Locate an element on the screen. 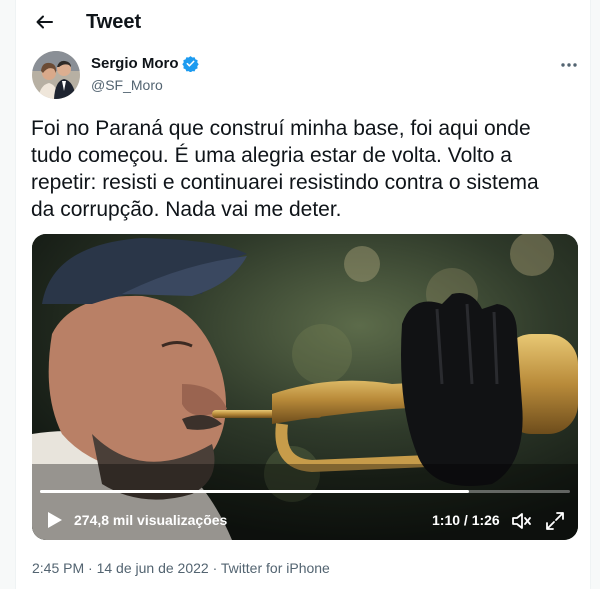 This screenshot has height=589, width=600. author-handle: @SF_Moro is located at coordinates (127, 85).